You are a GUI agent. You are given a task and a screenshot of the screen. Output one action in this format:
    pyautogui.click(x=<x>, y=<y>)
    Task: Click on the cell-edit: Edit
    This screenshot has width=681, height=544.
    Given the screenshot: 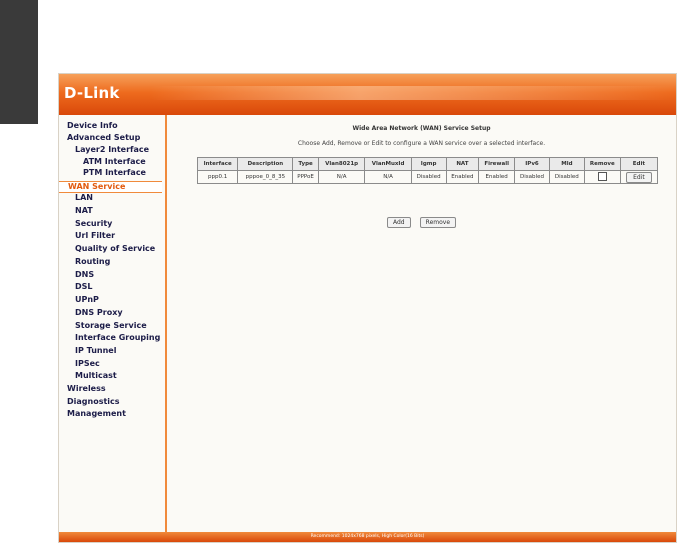 What is the action you would take?
    pyautogui.click(x=639, y=177)
    